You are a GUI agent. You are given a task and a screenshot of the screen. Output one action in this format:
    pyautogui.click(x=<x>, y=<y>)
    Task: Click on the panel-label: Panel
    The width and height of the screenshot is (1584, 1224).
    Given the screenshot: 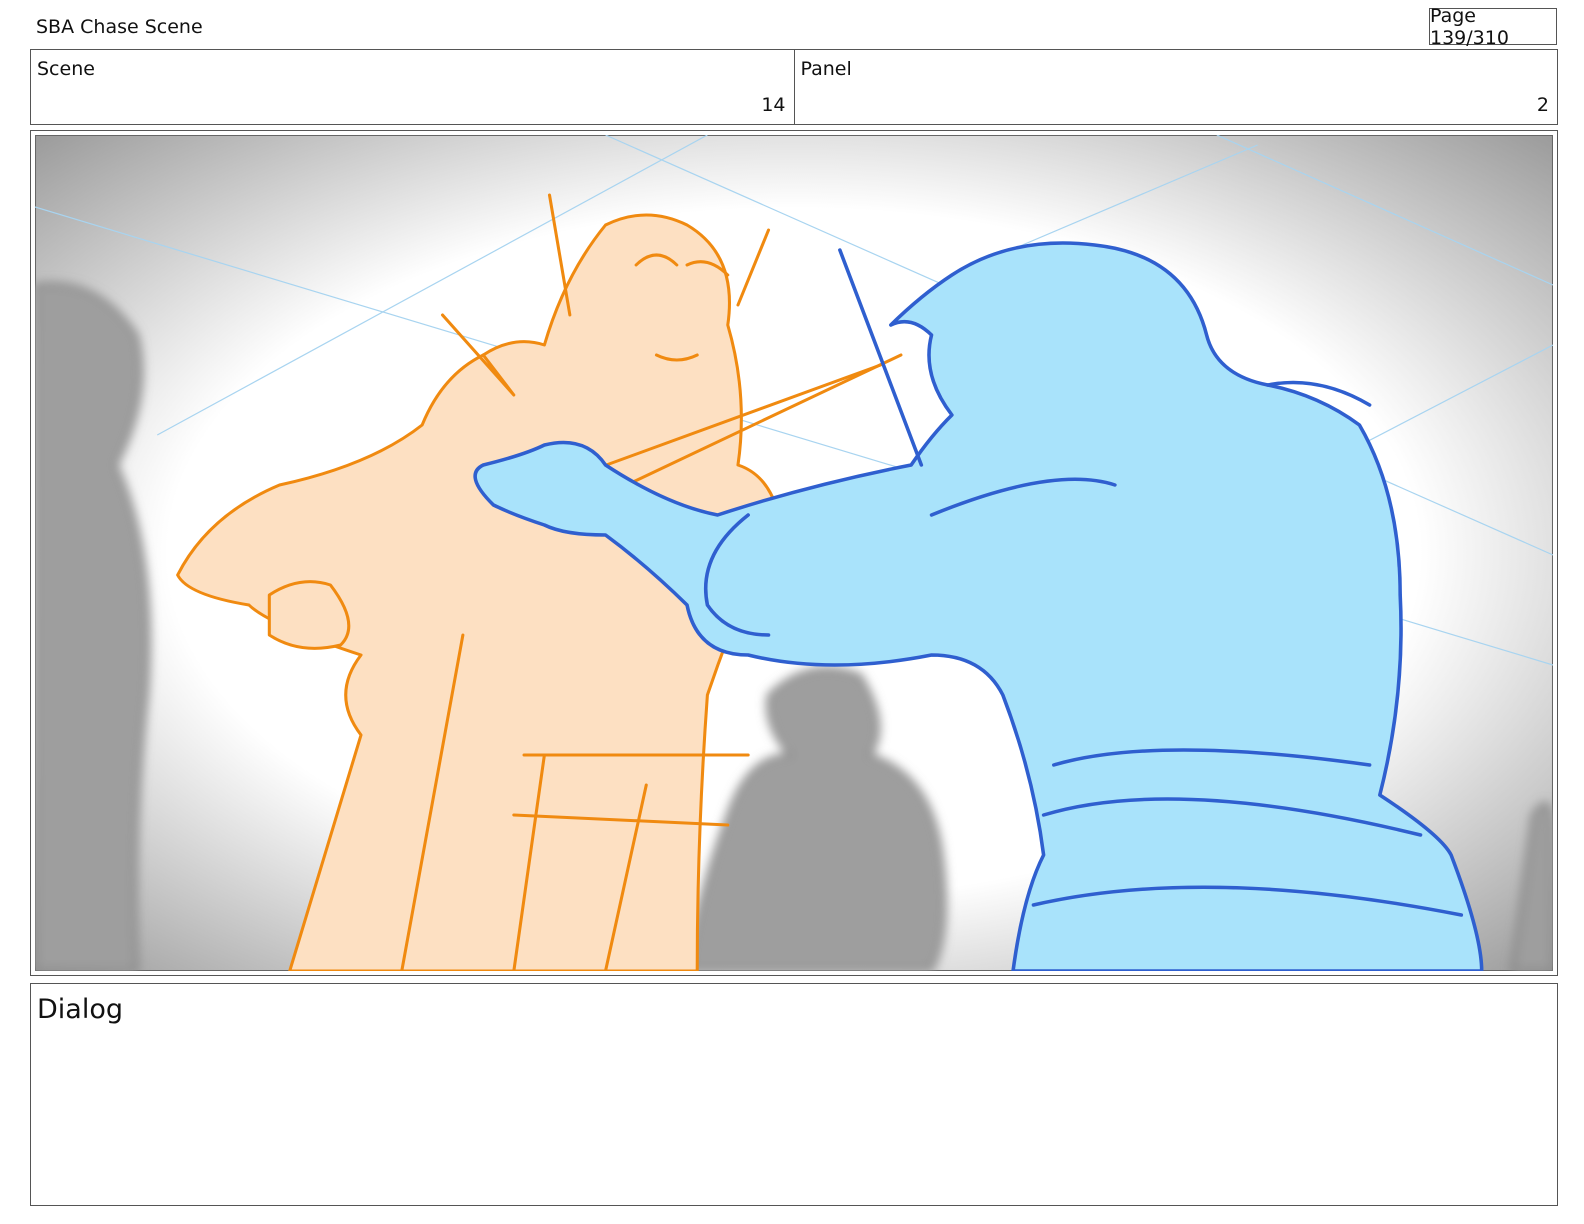 What is the action you would take?
    pyautogui.click(x=826, y=69)
    